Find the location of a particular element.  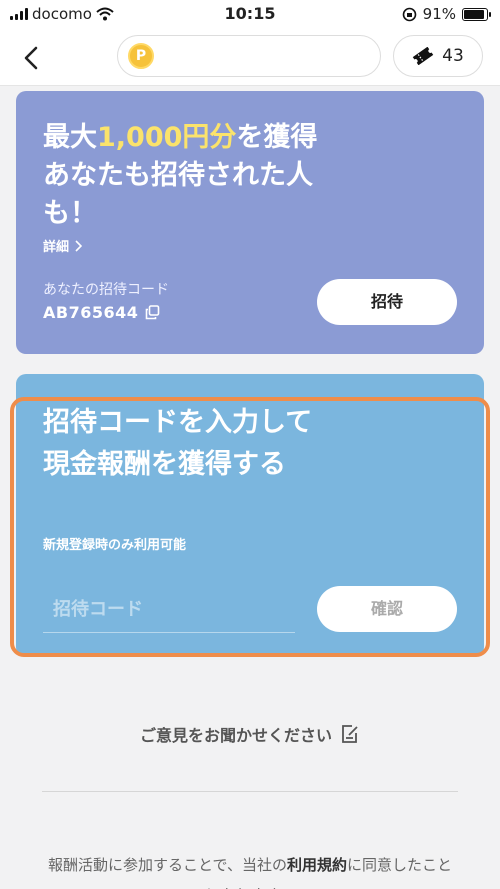

terms-link: 利用規約 is located at coordinates (317, 865).